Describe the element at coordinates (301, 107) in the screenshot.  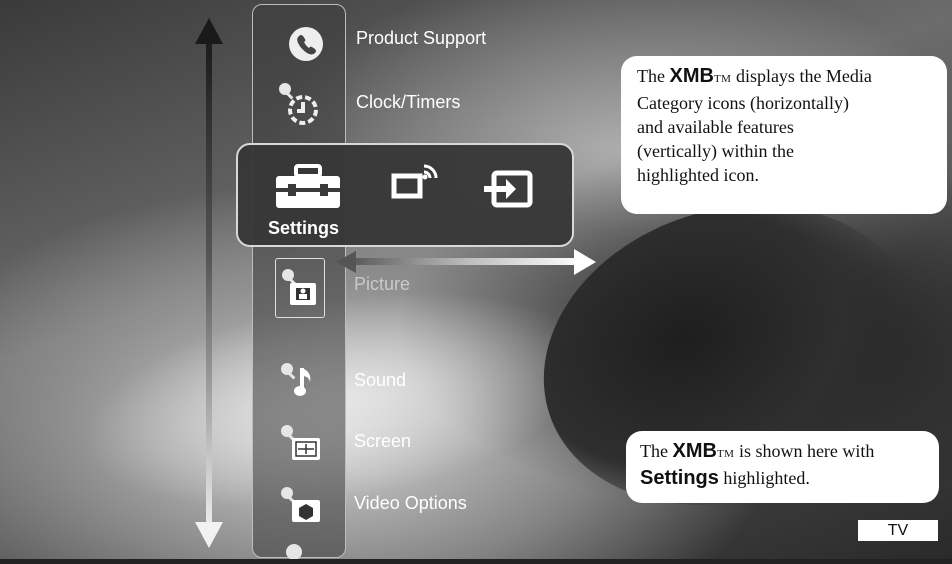
I see `clock-timer-icon` at that location.